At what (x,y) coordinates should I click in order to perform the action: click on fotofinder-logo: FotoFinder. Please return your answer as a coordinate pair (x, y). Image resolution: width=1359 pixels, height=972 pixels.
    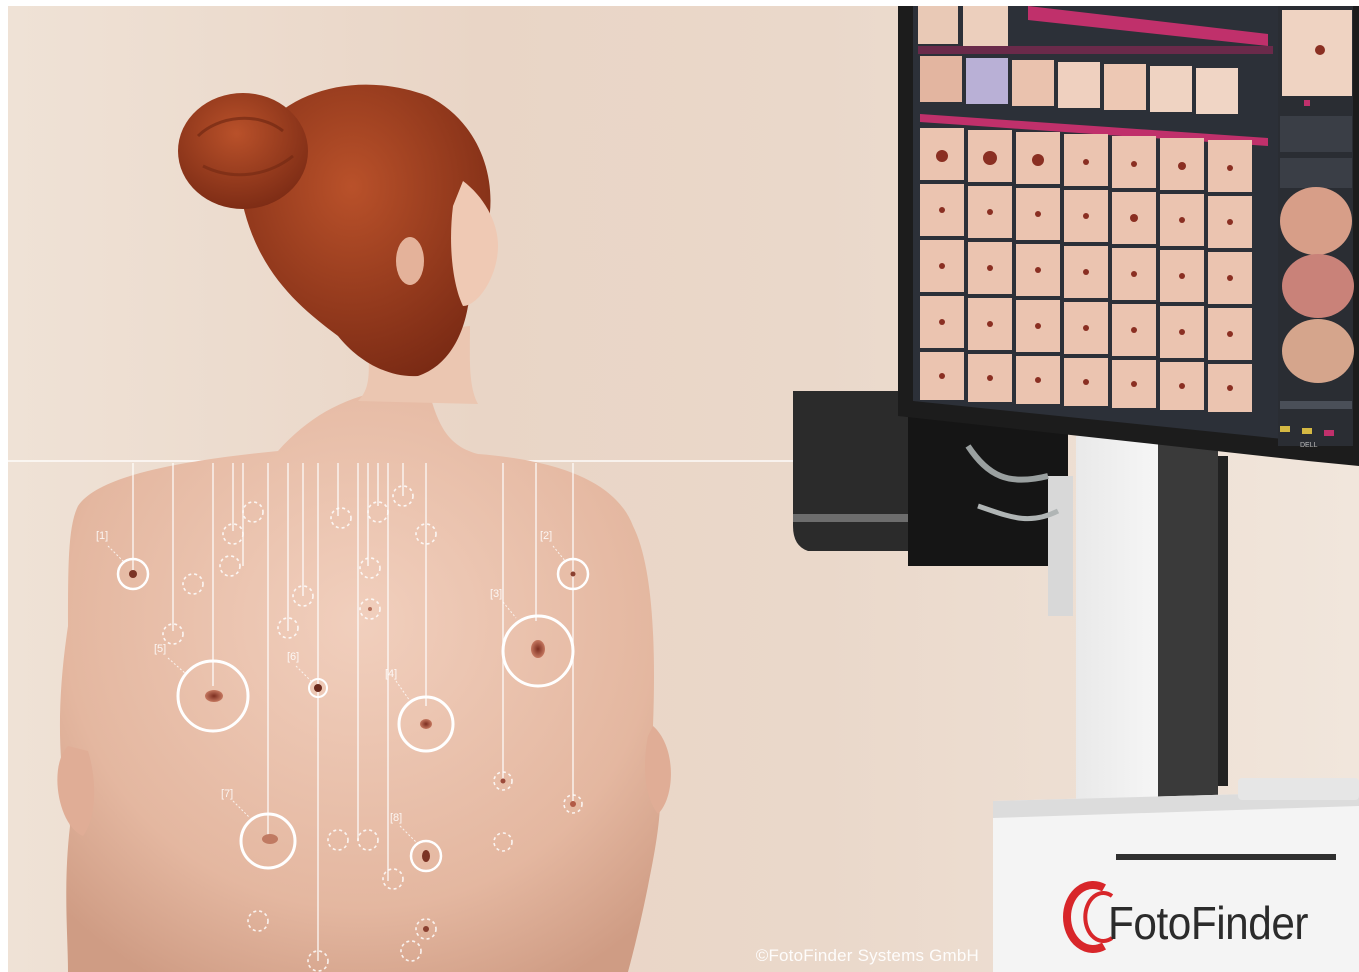
    Looking at the image, I should click on (1208, 923).